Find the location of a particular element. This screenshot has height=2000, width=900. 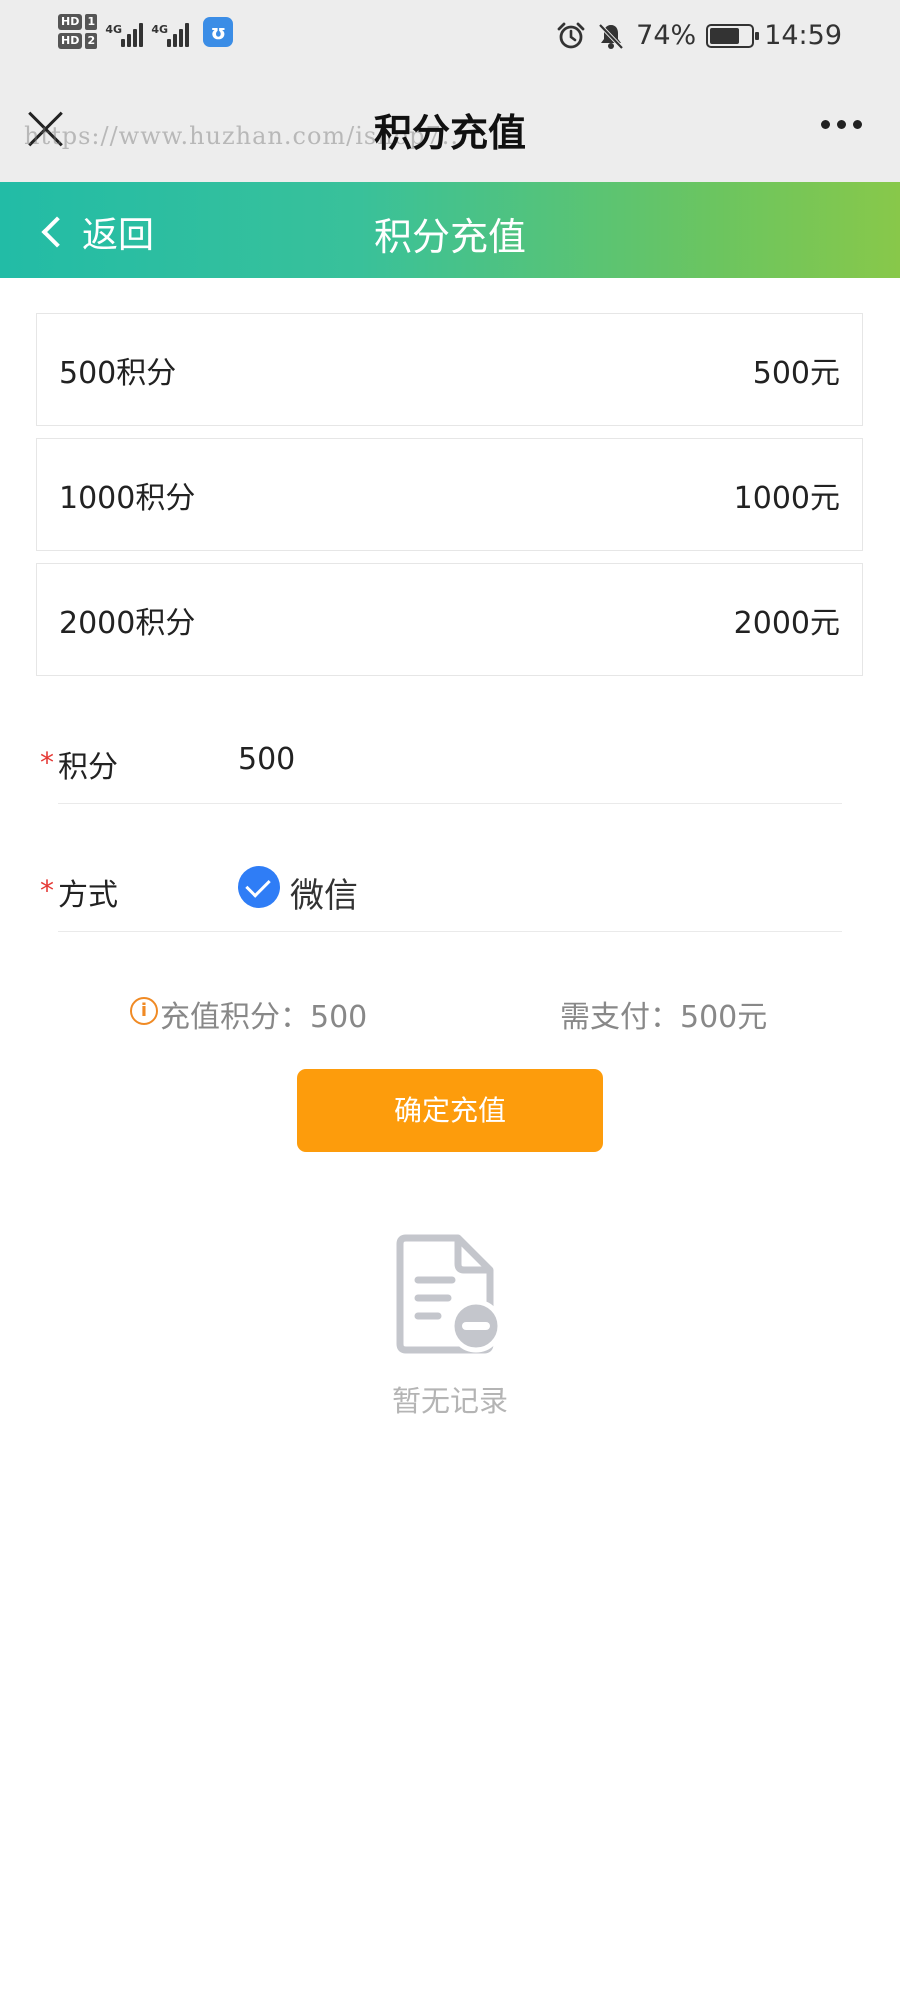

title-bar: https://www.huzhan.com/ishop7... 积分充值 is located at coordinates (450, 130).